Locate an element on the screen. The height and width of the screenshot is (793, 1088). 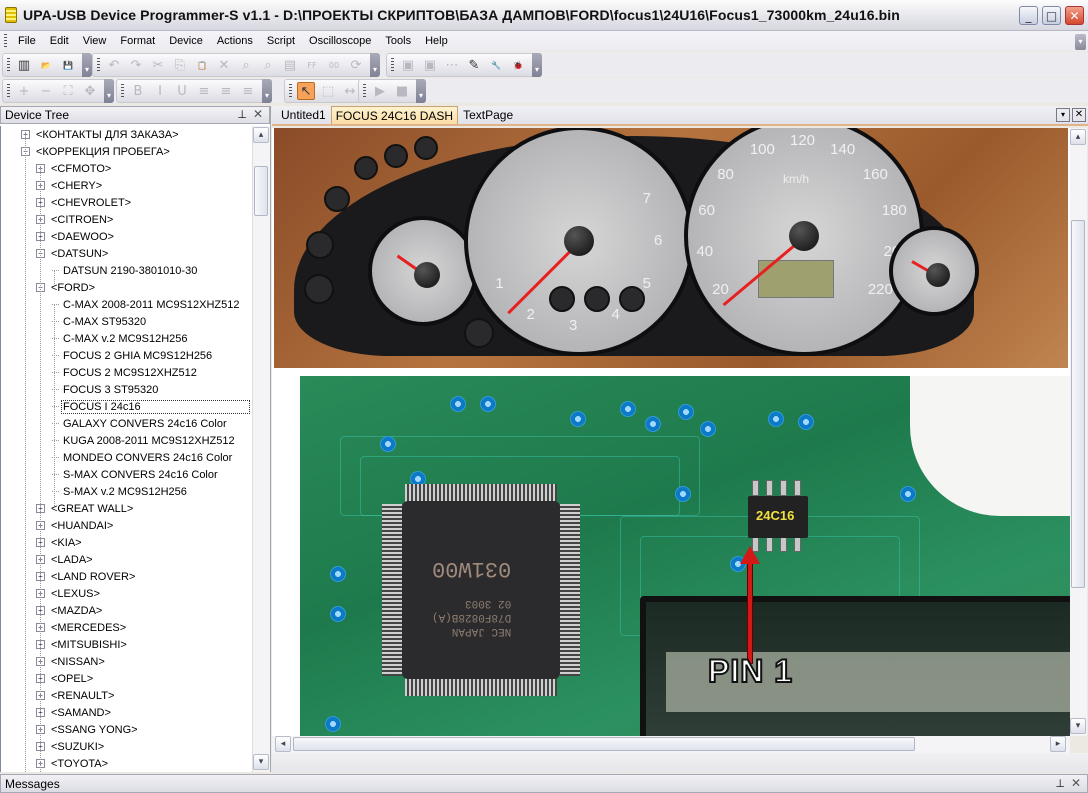
tree-node: + <SUZUKI> is located at coordinates (70, 746).